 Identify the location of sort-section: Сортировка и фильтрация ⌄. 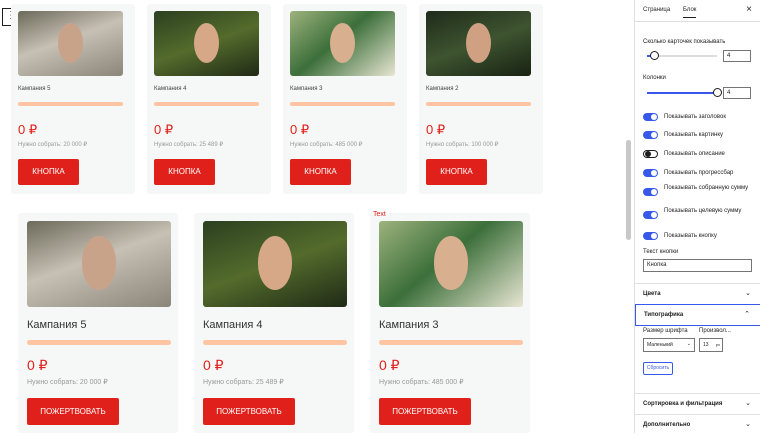
(697, 404).